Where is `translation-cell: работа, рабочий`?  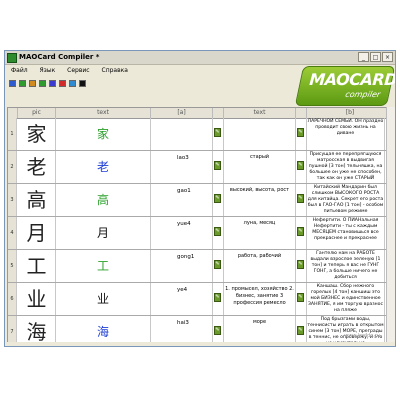
translation-cell: работа, рабочий is located at coordinates (260, 266).